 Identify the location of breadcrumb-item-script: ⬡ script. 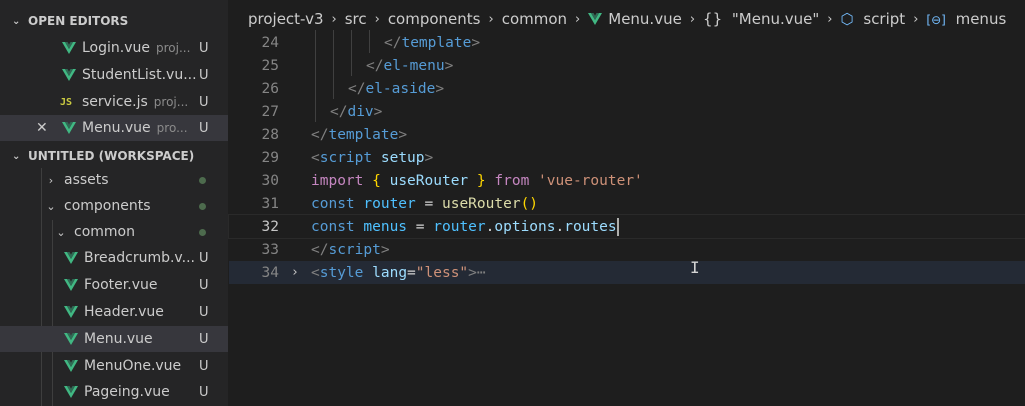
(872, 19).